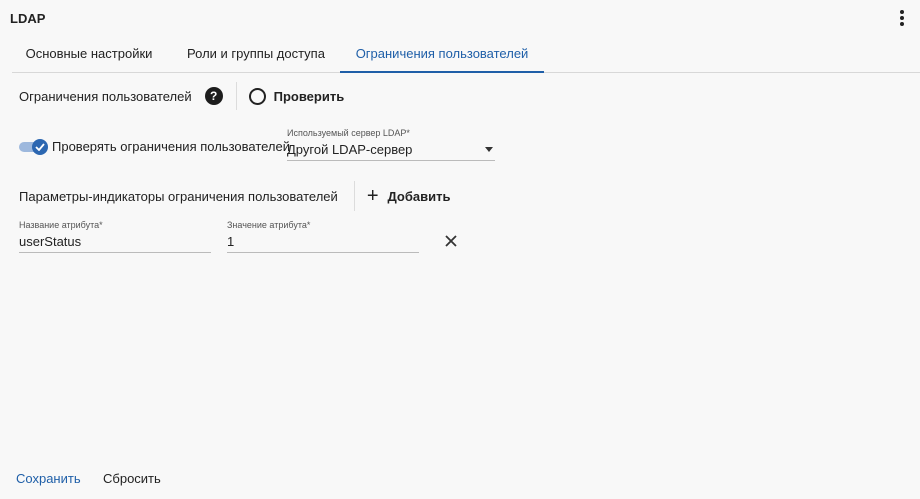 The image size is (920, 499). What do you see at coordinates (309, 96) in the screenshot?
I see `check-label: Проверить` at bounding box center [309, 96].